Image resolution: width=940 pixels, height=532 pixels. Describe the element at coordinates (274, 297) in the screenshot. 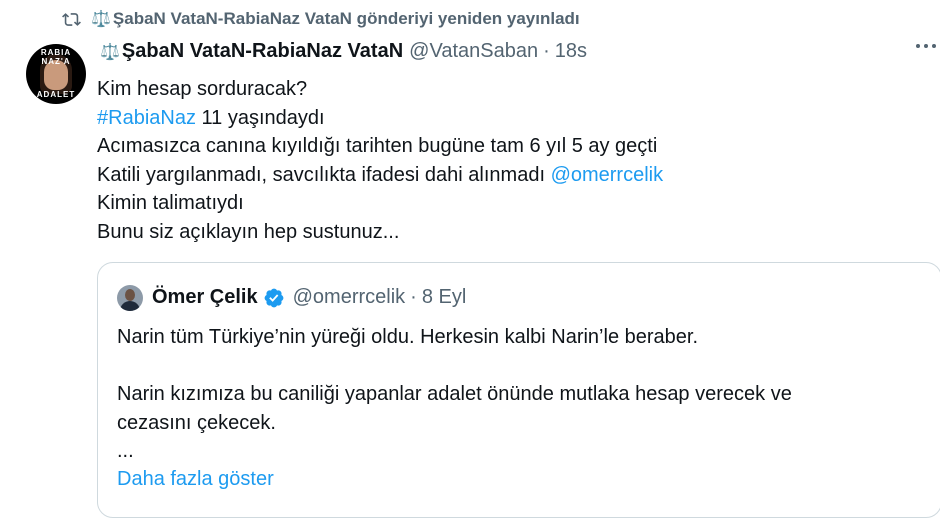

I see `verified-badge-icon` at that location.